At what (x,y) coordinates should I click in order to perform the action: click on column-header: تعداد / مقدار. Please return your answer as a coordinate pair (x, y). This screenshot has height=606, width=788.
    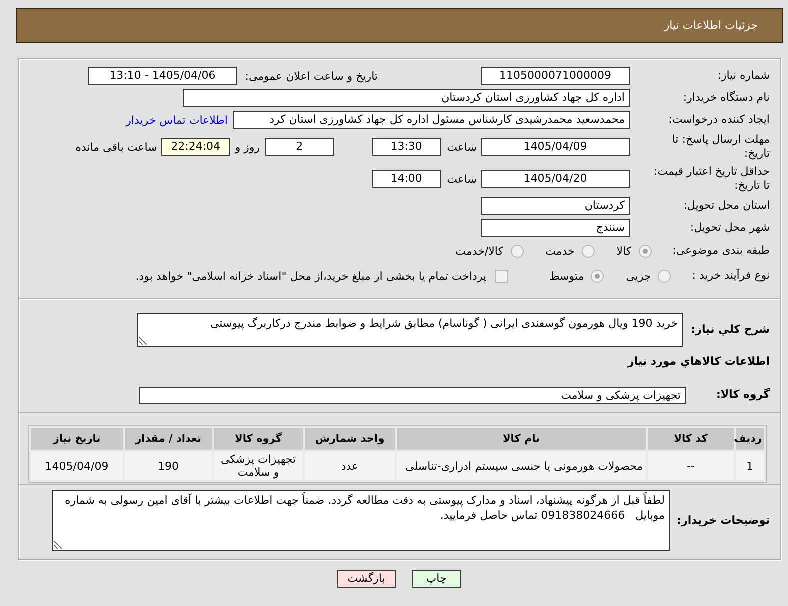
    Looking at the image, I should click on (168, 439).